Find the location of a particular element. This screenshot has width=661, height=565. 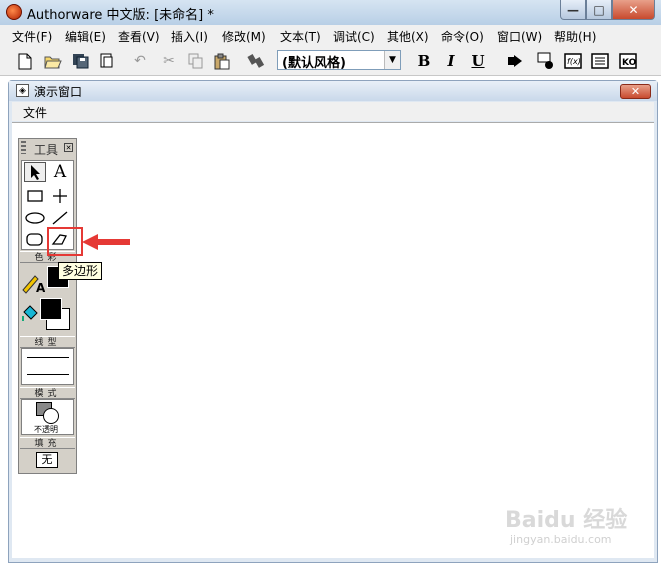

import-icon is located at coordinates (107, 61).